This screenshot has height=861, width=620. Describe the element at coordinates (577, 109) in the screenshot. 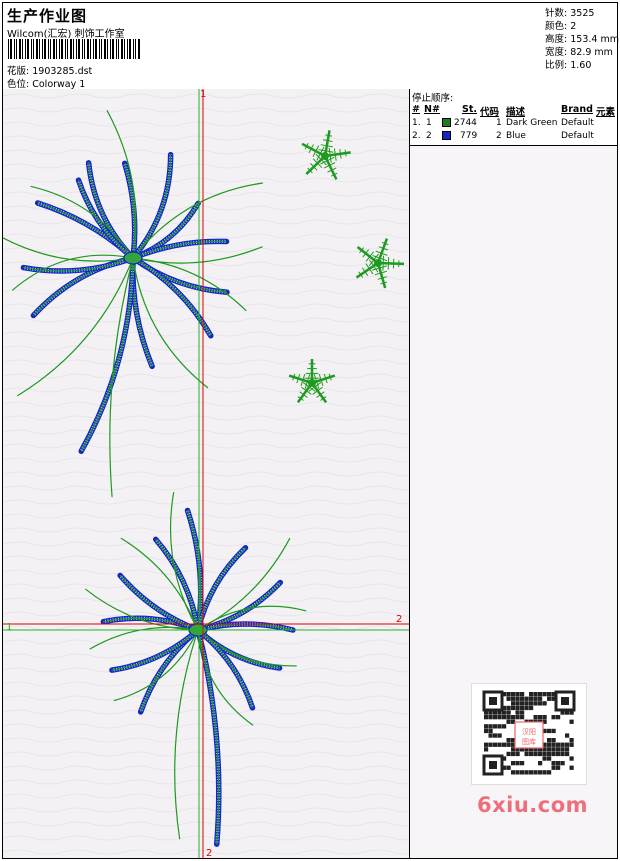

I see `col-header-brand: Brand` at that location.